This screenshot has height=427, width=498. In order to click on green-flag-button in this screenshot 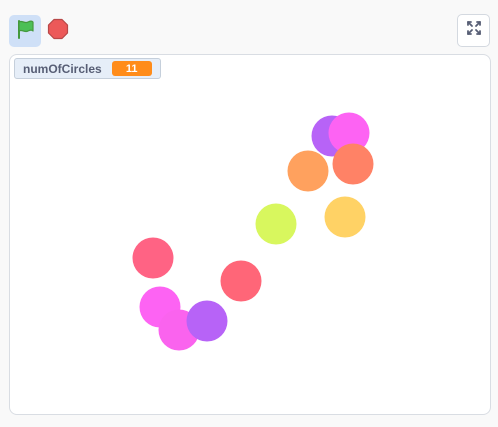, I will do `click(25, 31)`.